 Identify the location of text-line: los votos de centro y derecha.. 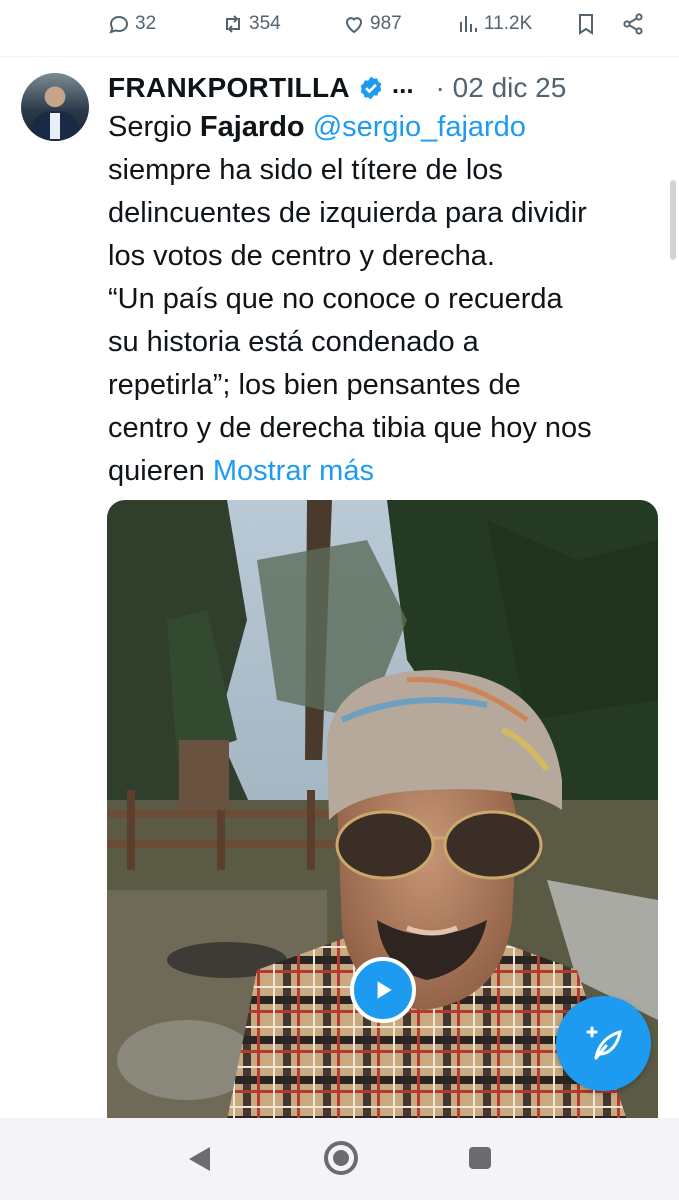
(301, 256).